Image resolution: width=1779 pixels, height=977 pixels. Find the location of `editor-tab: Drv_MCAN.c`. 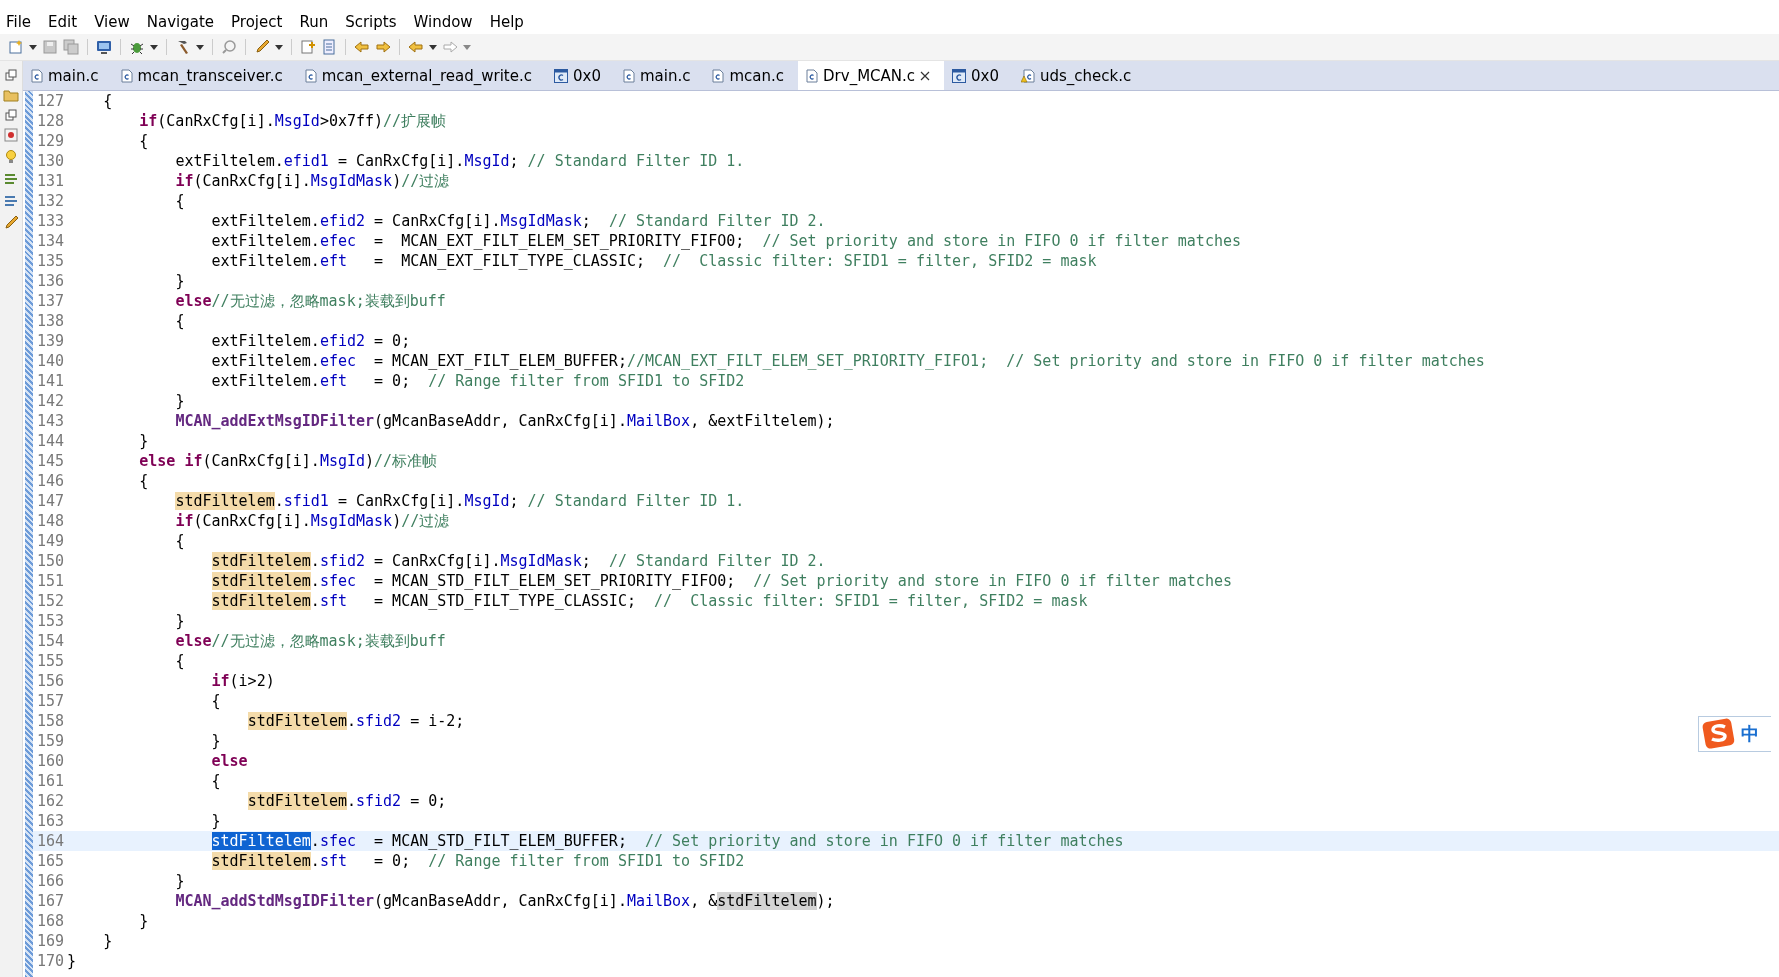

editor-tab: Drv_MCAN.c is located at coordinates (871, 75).